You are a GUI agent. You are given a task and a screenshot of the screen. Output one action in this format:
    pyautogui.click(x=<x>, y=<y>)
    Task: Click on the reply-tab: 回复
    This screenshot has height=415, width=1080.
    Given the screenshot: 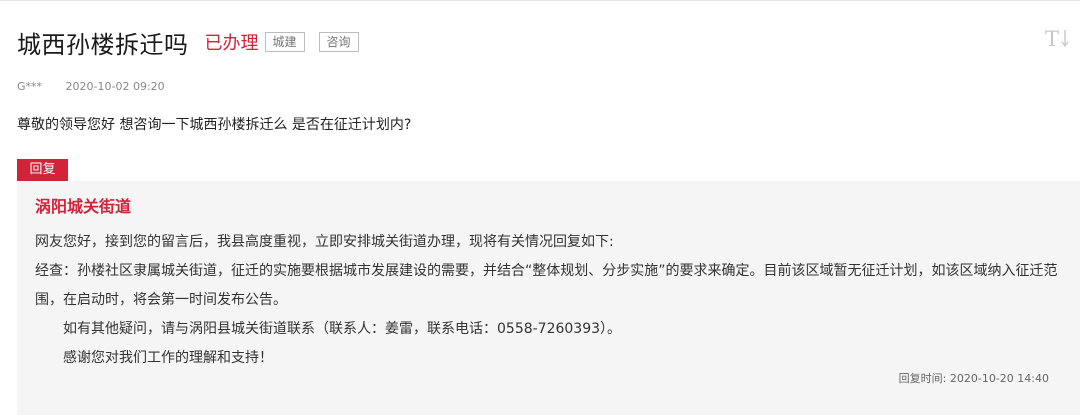 What is the action you would take?
    pyautogui.click(x=42, y=170)
    